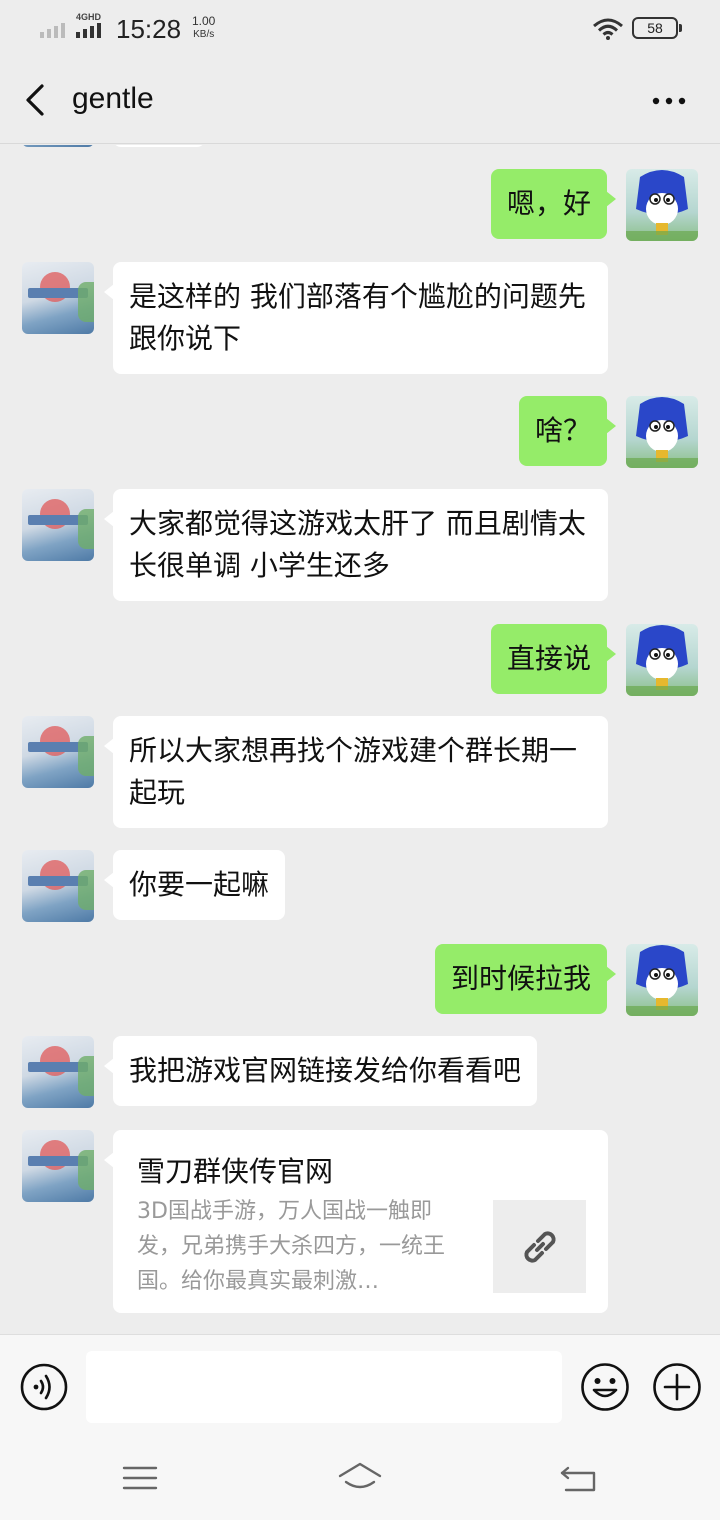 Image resolution: width=720 pixels, height=1520 pixels. What do you see at coordinates (360, 101) in the screenshot?
I see `chat-header: gentle` at bounding box center [360, 101].